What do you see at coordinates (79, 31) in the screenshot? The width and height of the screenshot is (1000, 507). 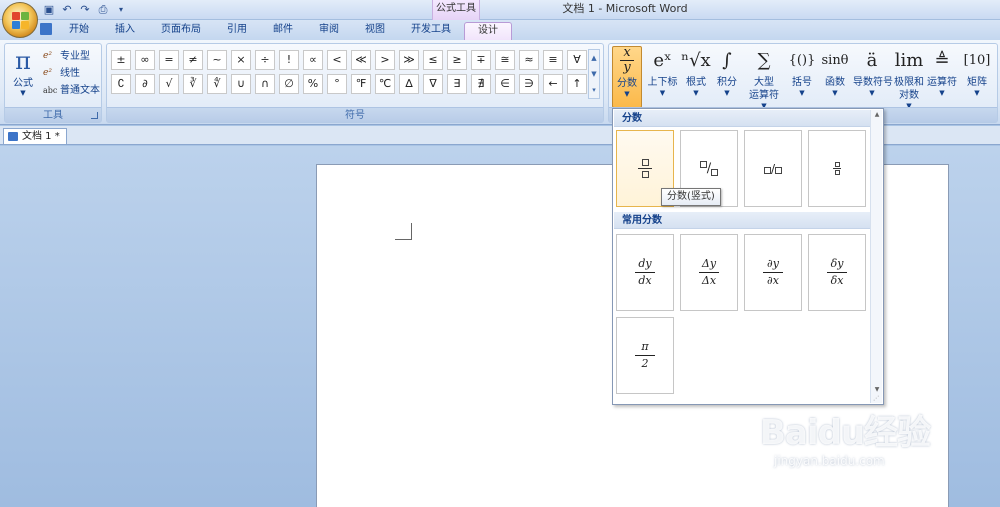 I see `tab-0: 开始` at bounding box center [79, 31].